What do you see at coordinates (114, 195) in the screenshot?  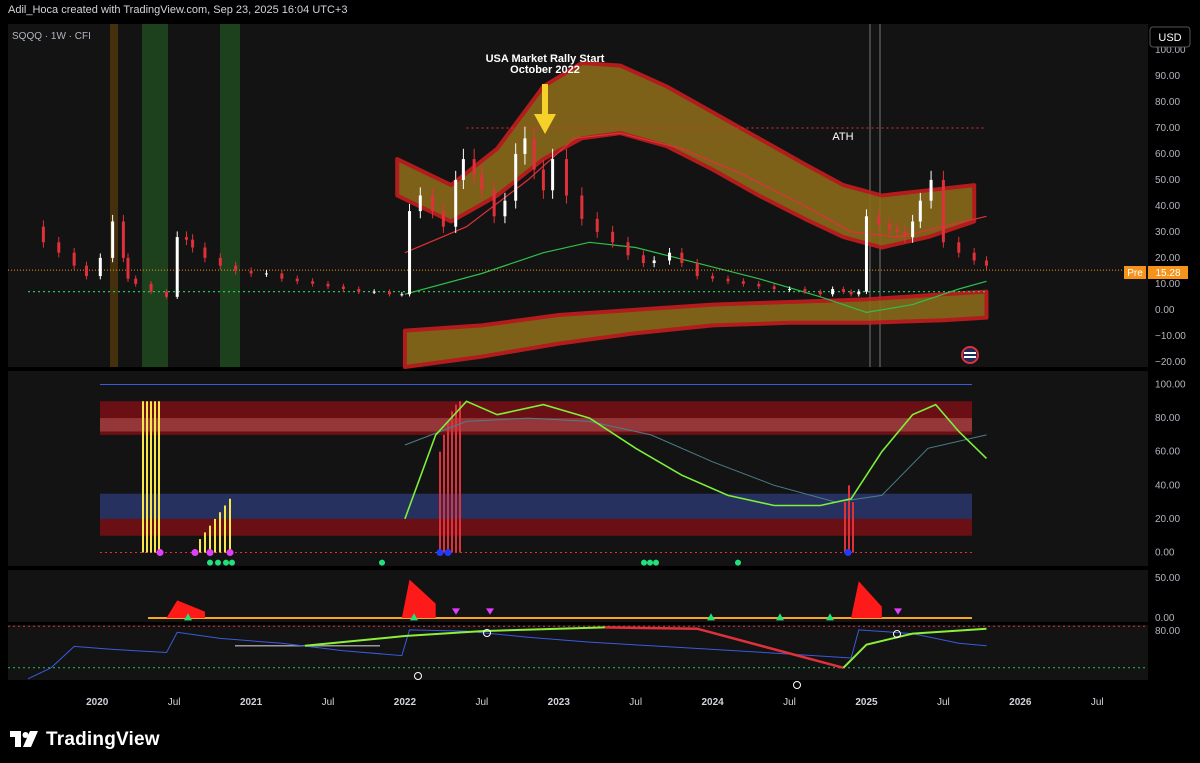 I see `left-edge-band` at bounding box center [114, 195].